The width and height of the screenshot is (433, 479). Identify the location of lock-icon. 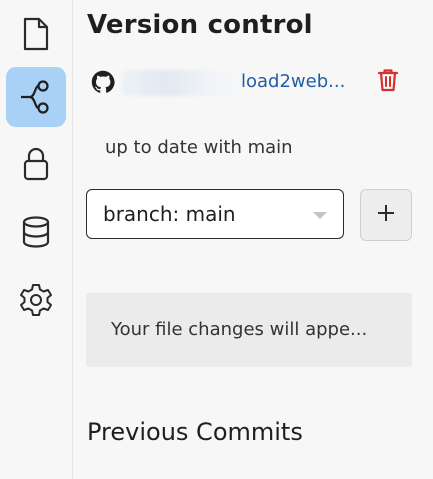
(36, 164).